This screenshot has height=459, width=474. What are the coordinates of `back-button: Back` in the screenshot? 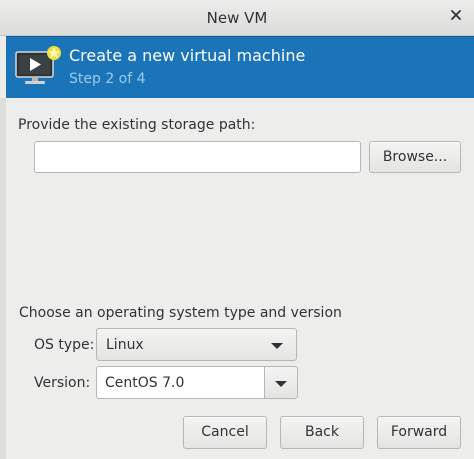 It's located at (322, 432).